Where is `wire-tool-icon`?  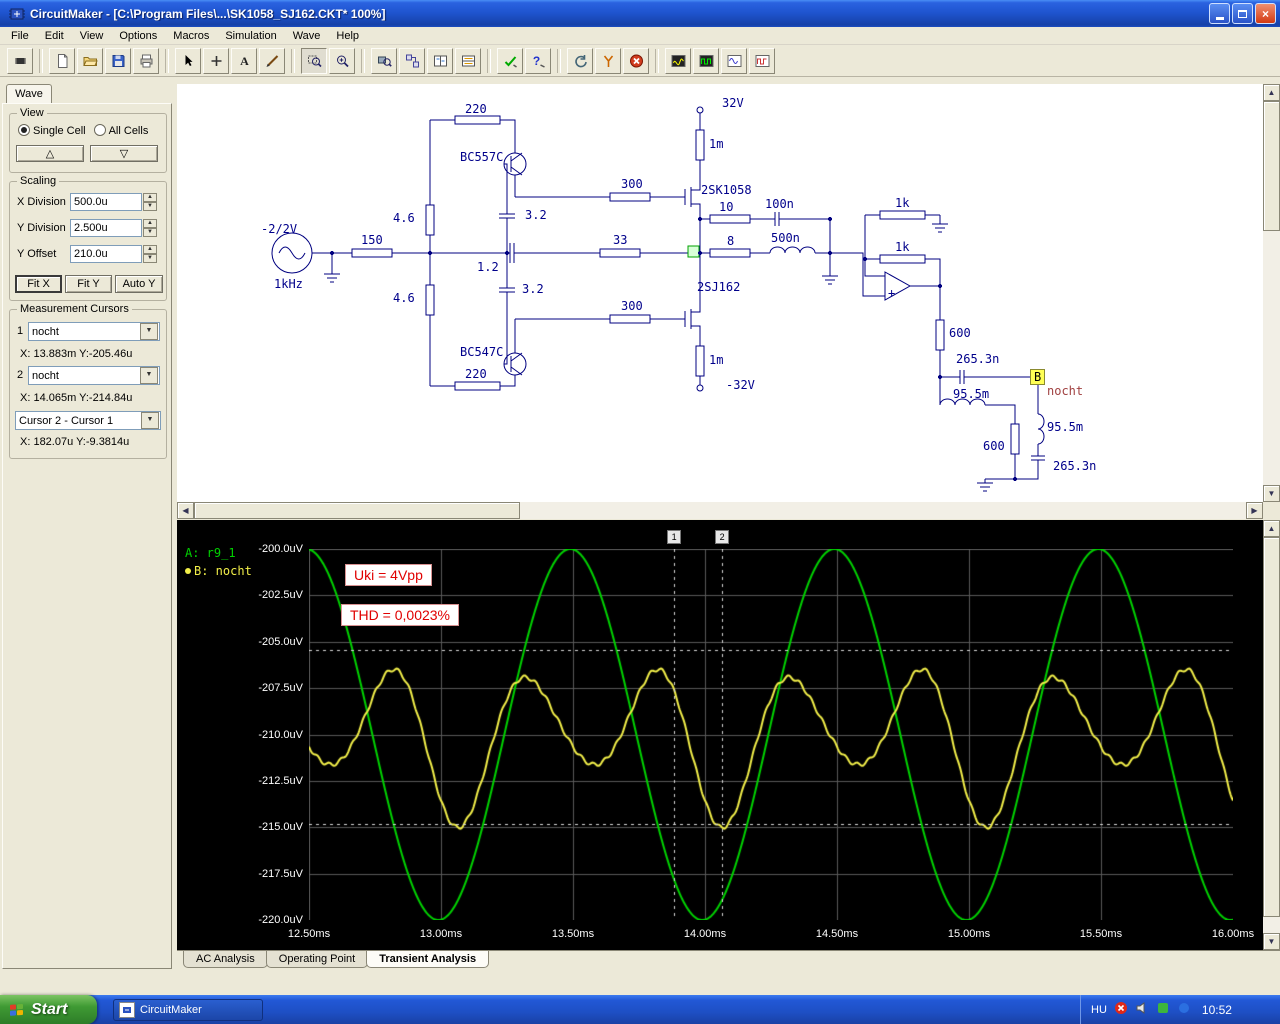 wire-tool-icon is located at coordinates (272, 60).